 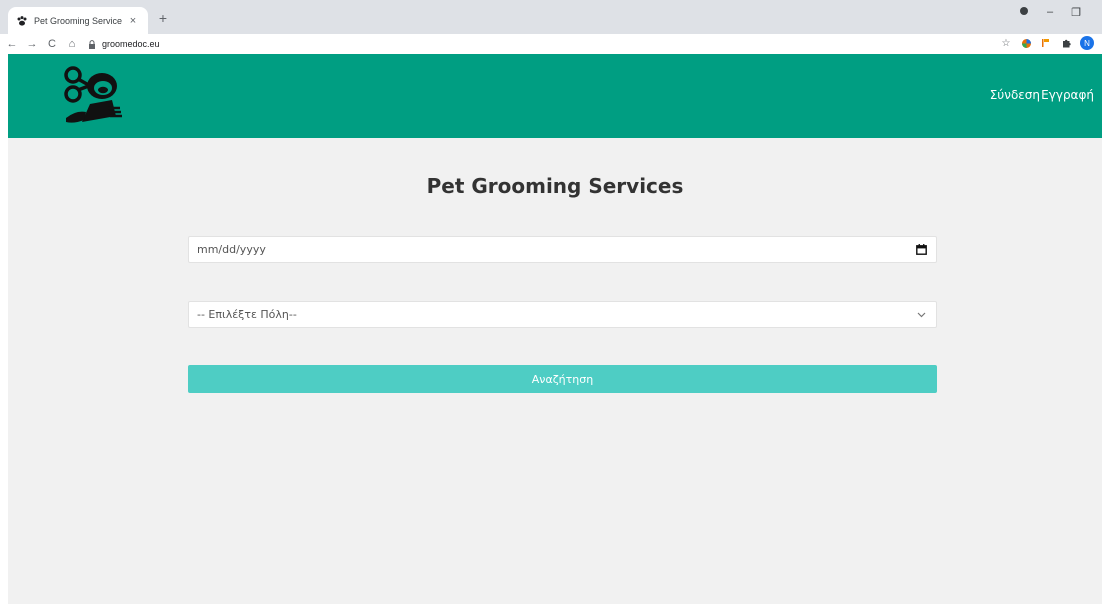 What do you see at coordinates (93, 96) in the screenshot?
I see `logo-icon` at bounding box center [93, 96].